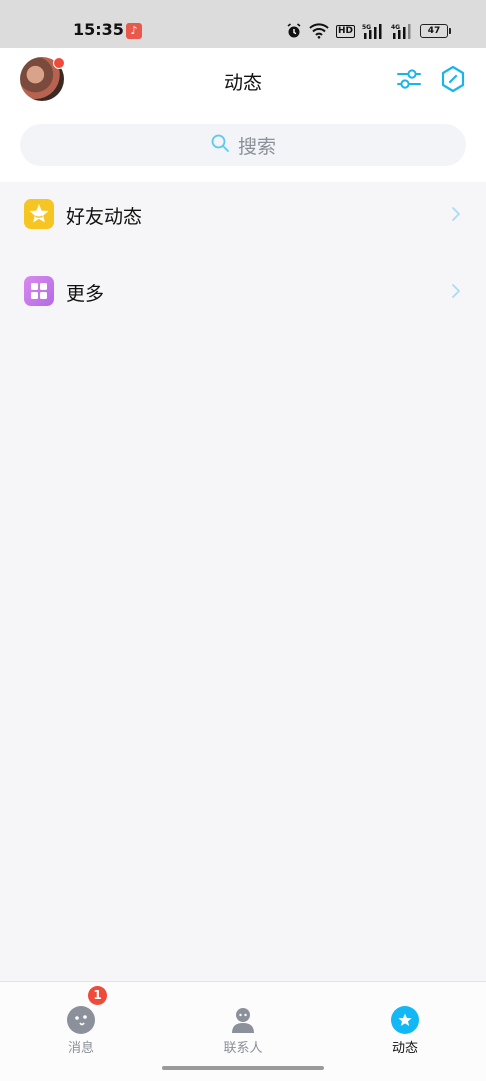  What do you see at coordinates (39, 291) in the screenshot?
I see `grid-icon` at bounding box center [39, 291].